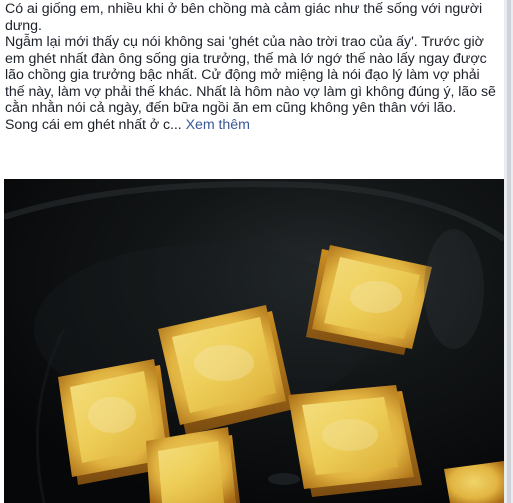 The height and width of the screenshot is (503, 513). Describe the element at coordinates (218, 125) in the screenshot. I see `see-more-link: Xem thêm` at that location.